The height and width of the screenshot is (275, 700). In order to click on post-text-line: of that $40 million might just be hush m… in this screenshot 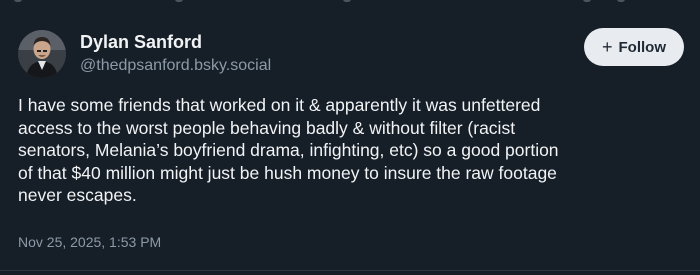, I will do `click(287, 172)`.